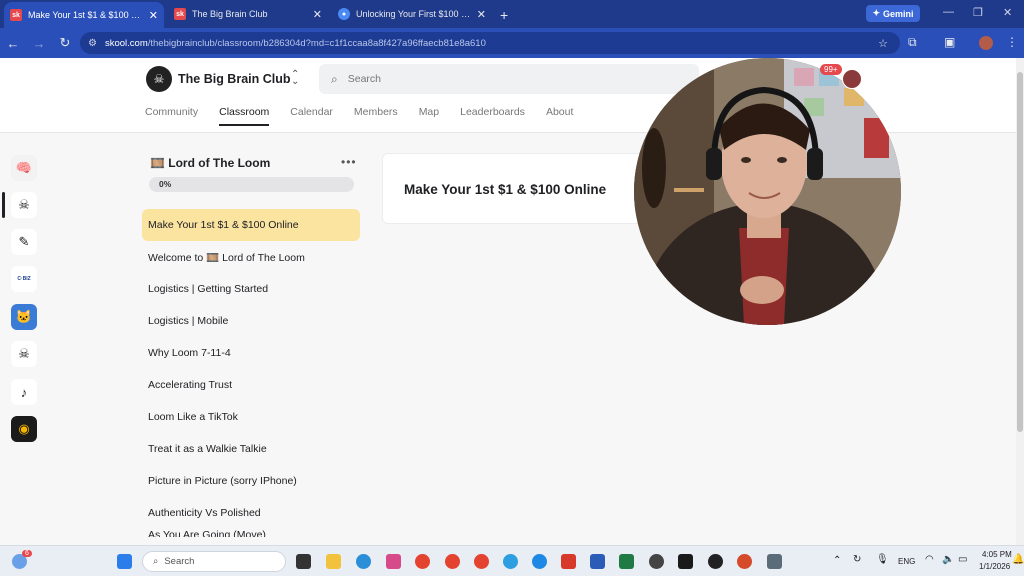  What do you see at coordinates (912, 42) in the screenshot?
I see `extensions-icon: ⧉` at bounding box center [912, 42].